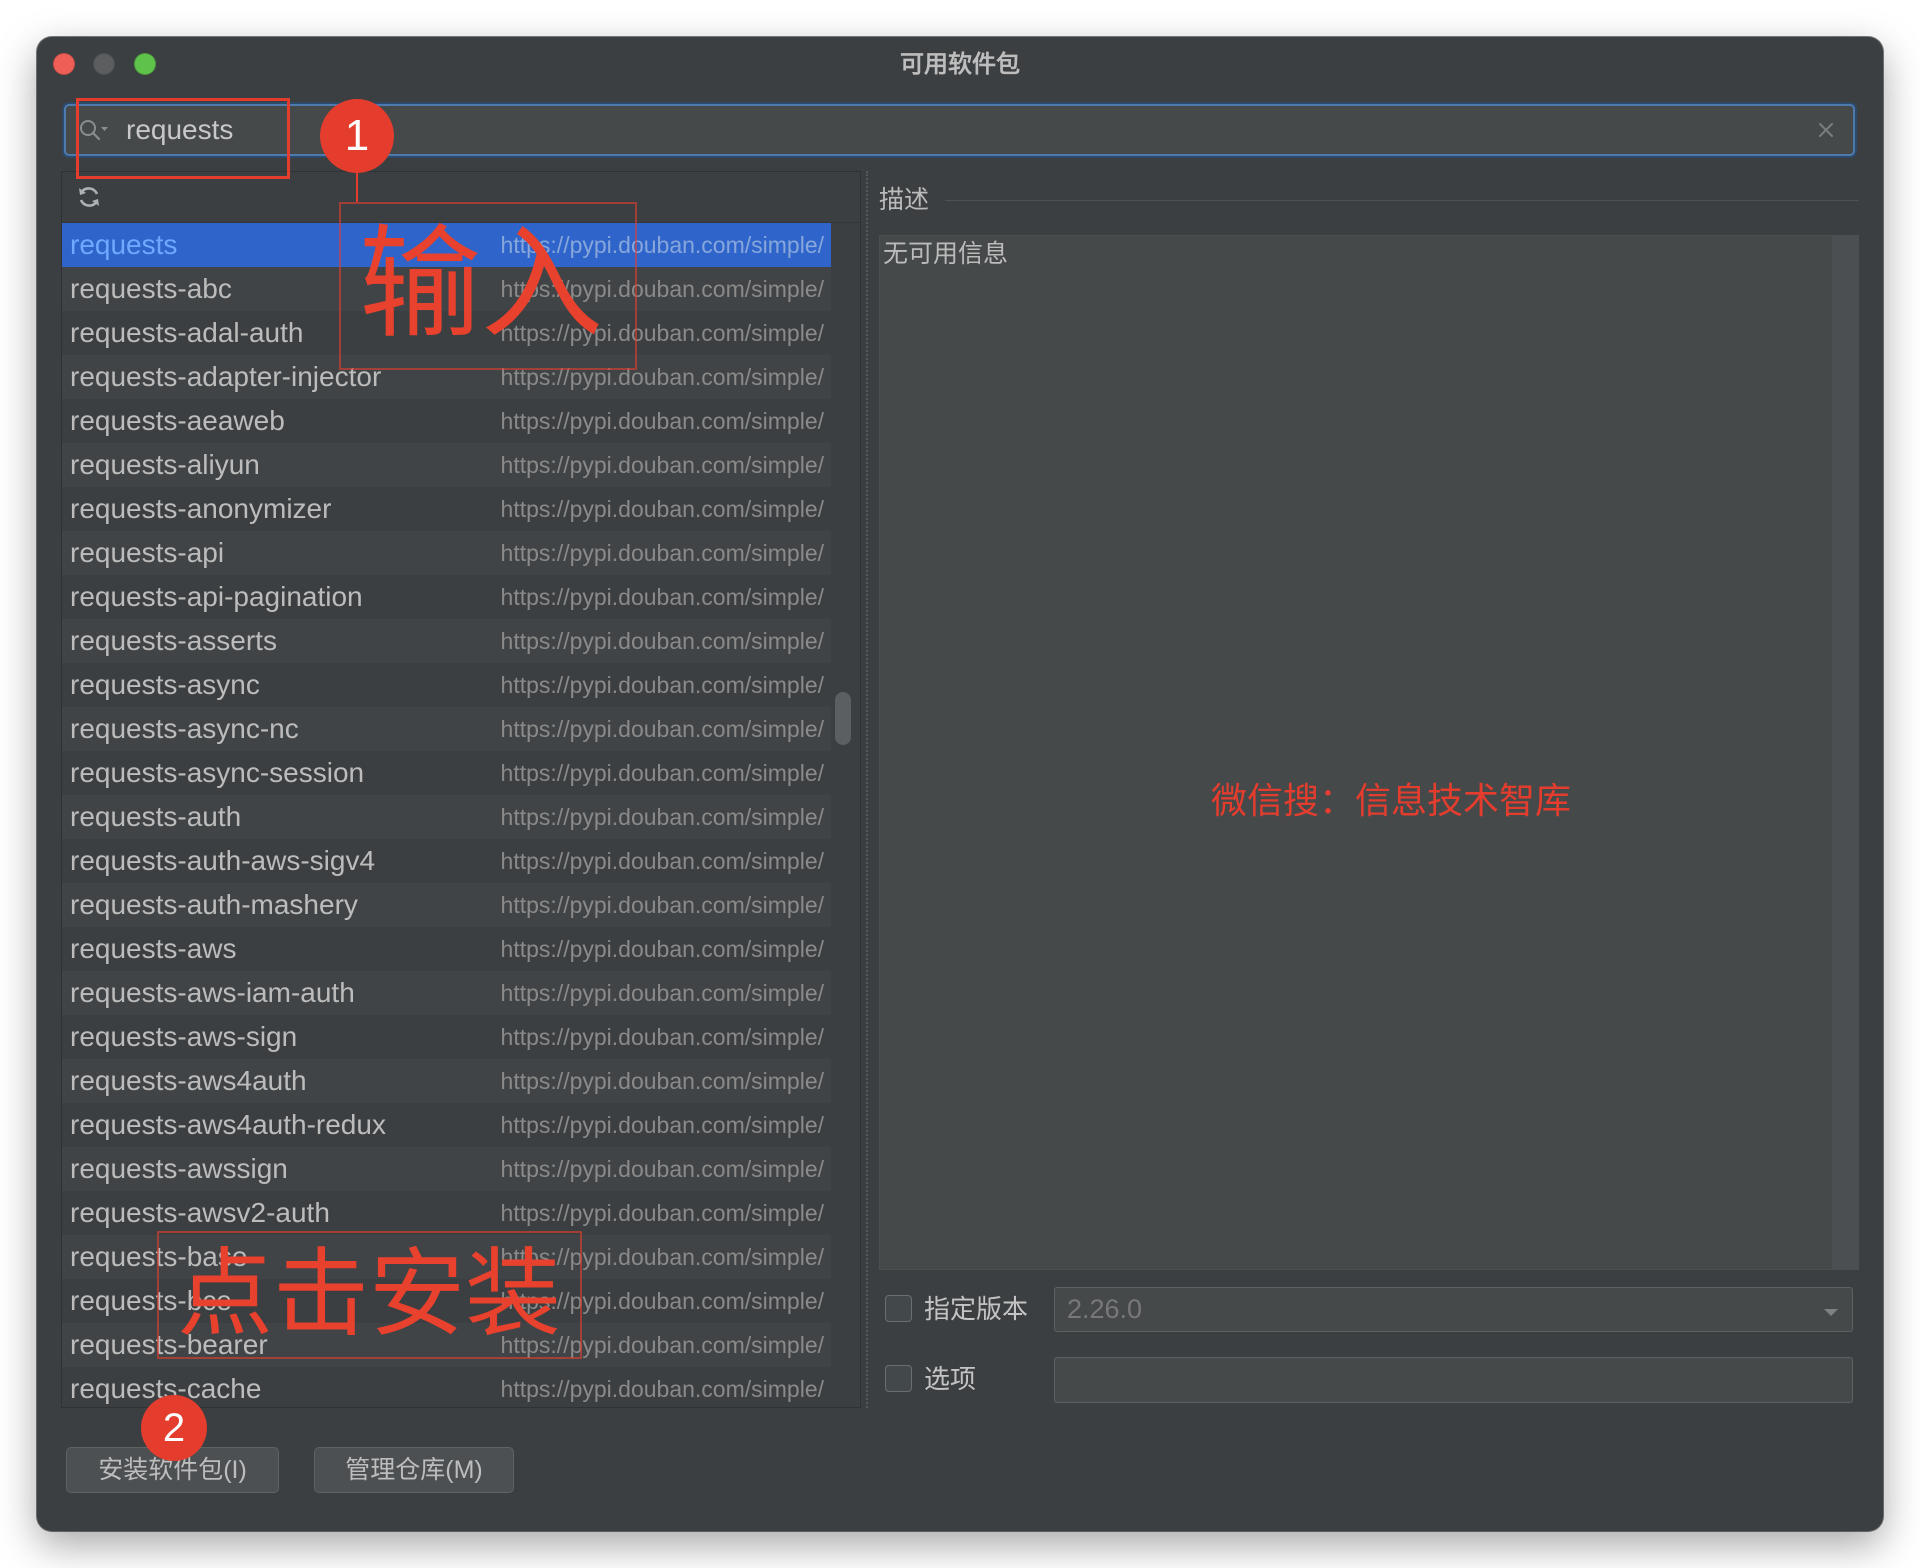  Describe the element at coordinates (147, 552) in the screenshot. I see `package-name: requests-api` at that location.